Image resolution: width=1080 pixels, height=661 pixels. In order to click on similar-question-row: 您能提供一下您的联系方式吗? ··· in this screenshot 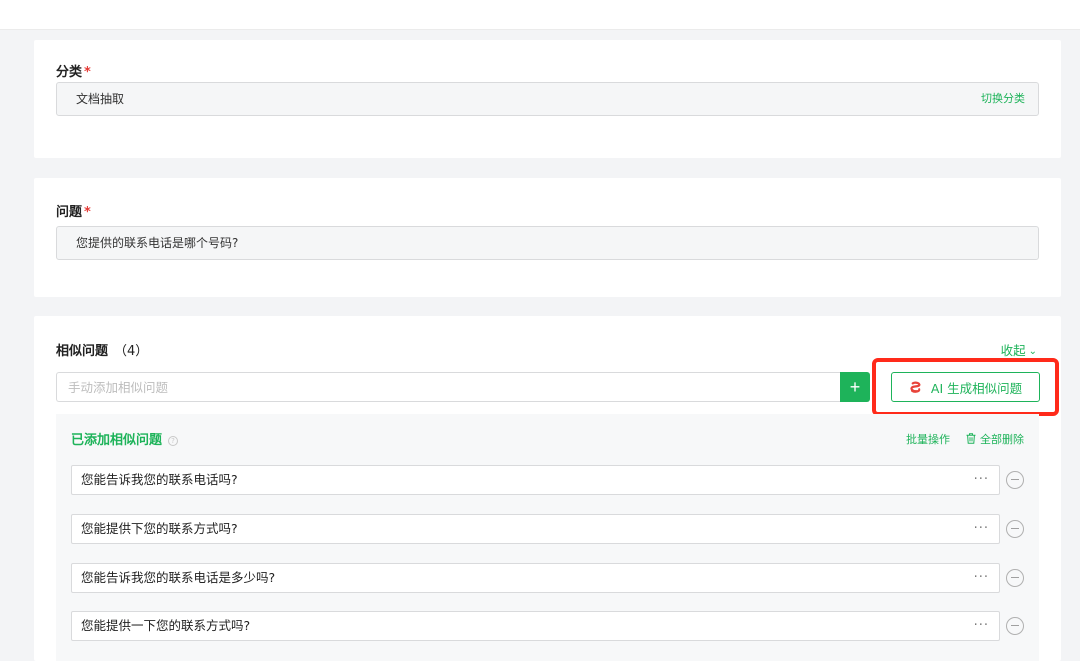, I will do `click(535, 626)`.